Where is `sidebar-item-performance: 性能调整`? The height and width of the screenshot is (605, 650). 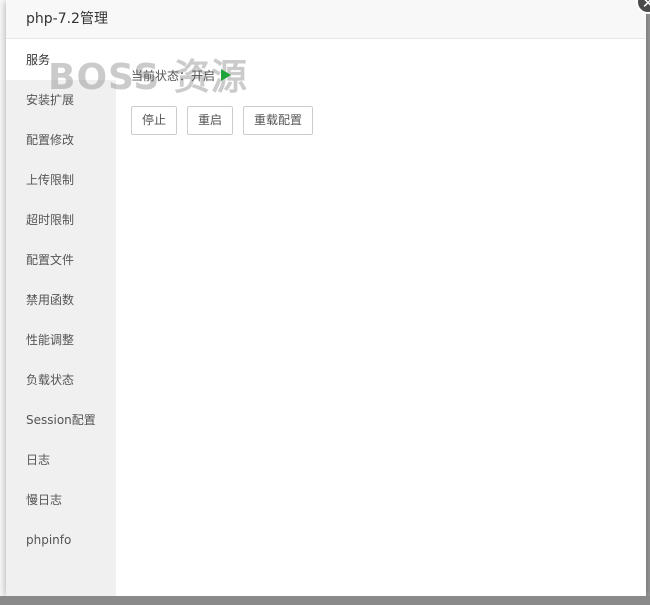
sidebar-item-performance: 性能调整 is located at coordinates (61, 340).